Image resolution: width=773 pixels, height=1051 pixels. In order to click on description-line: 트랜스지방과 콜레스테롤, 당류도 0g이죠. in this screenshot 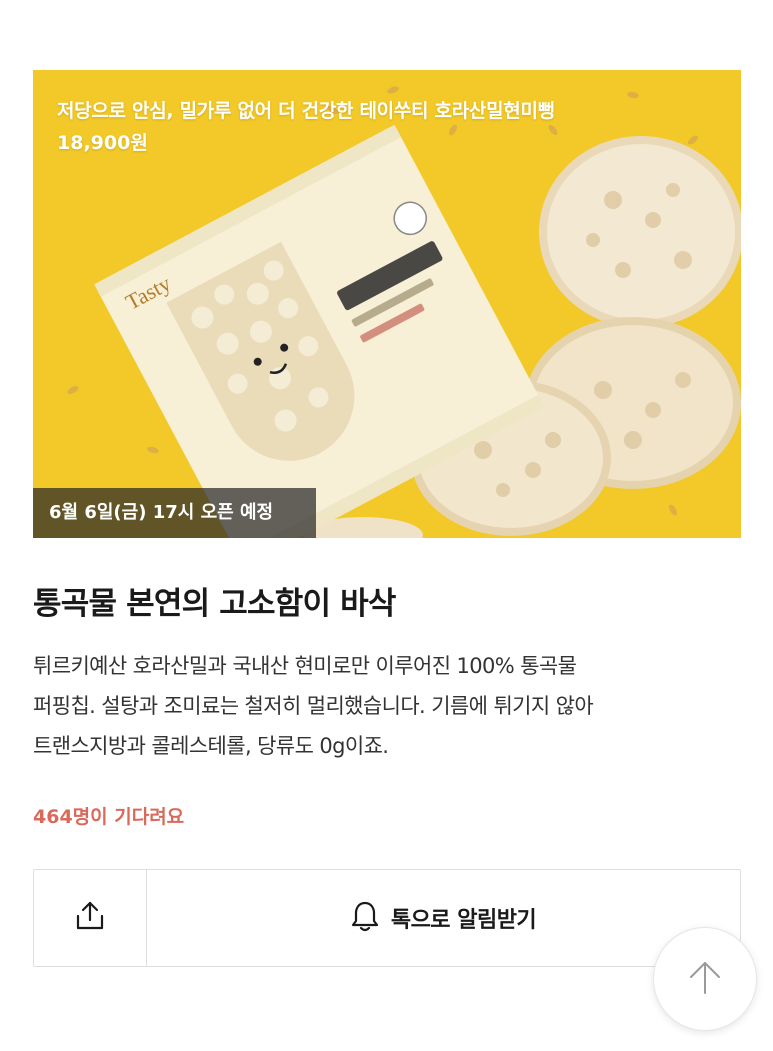, I will do `click(211, 746)`.